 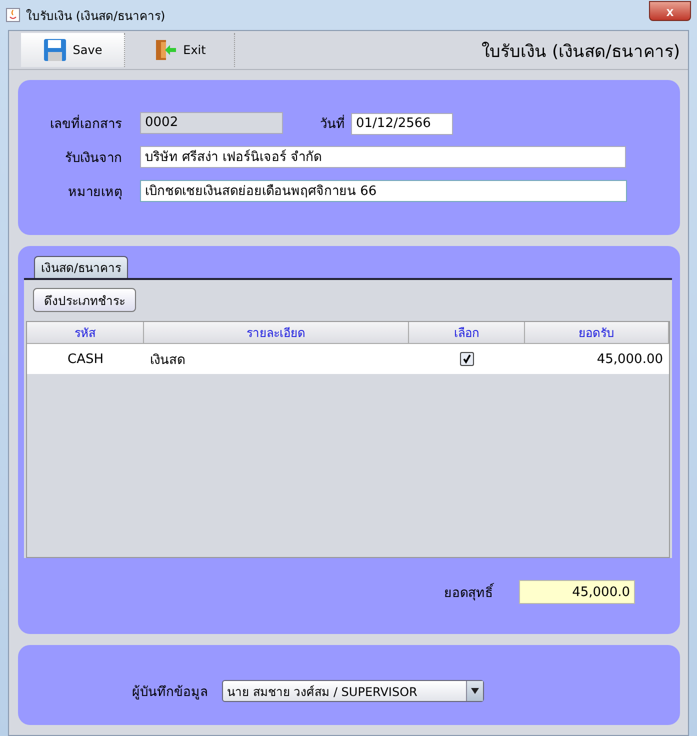 I want to click on fetch-button: ดึงประเภทชำระ, so click(x=84, y=300).